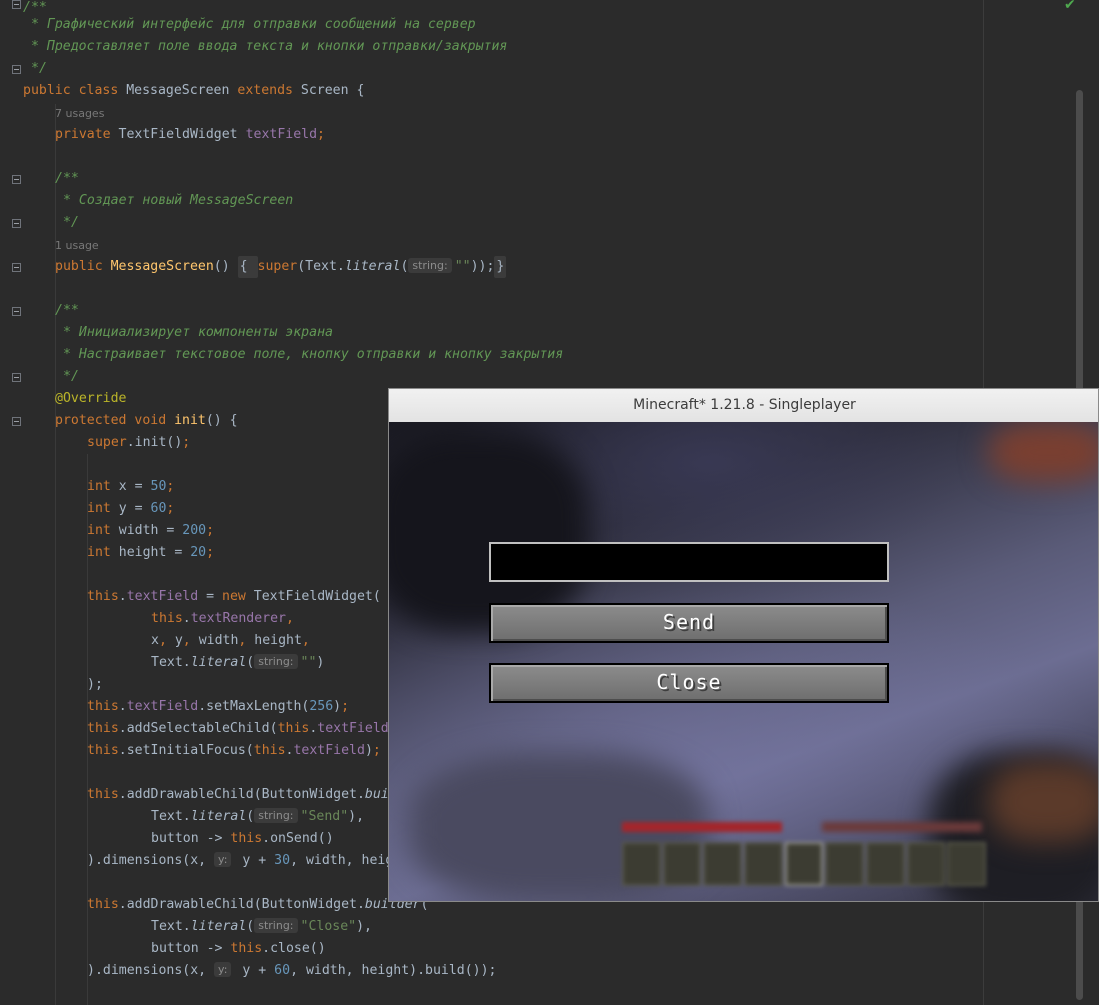  I want to click on code-token: bui, so click(376, 794).